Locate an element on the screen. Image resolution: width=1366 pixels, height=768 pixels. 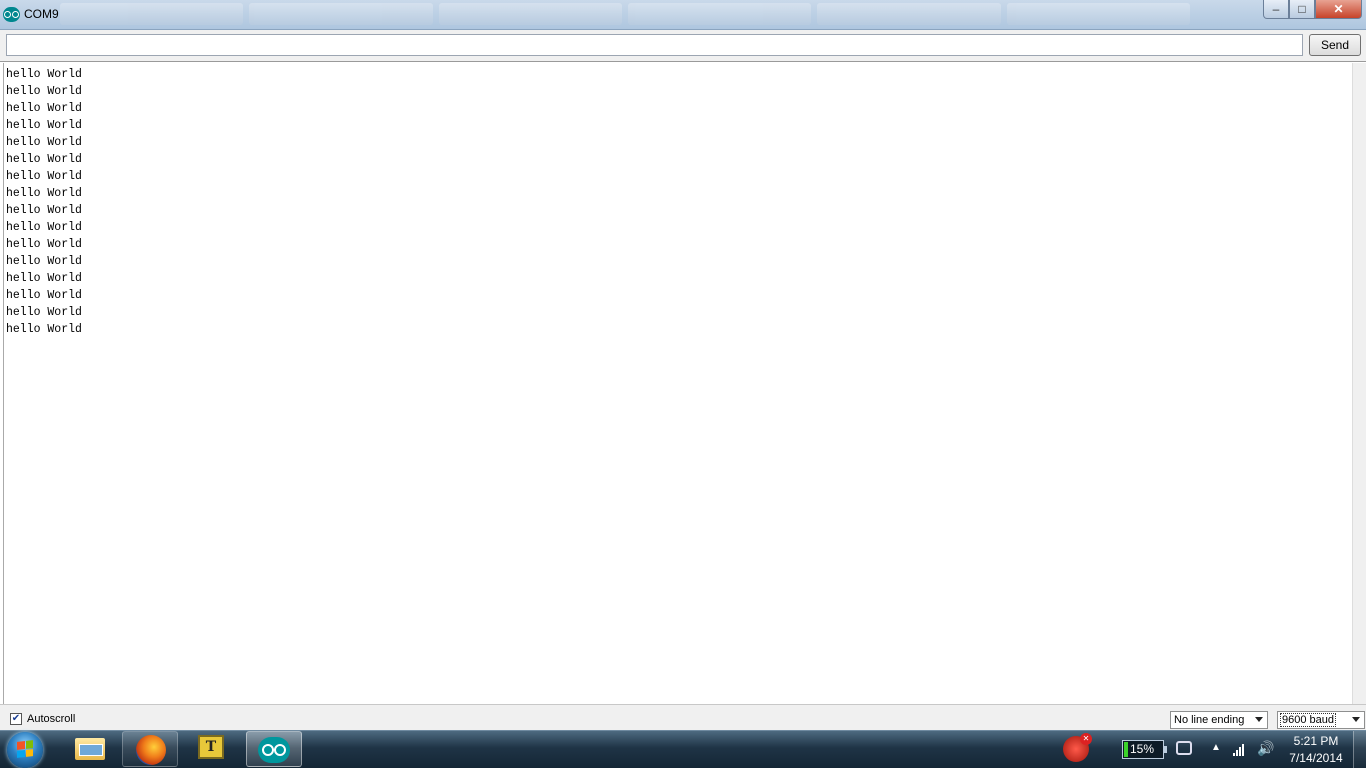
plug-icon is located at coordinates (1184, 748).